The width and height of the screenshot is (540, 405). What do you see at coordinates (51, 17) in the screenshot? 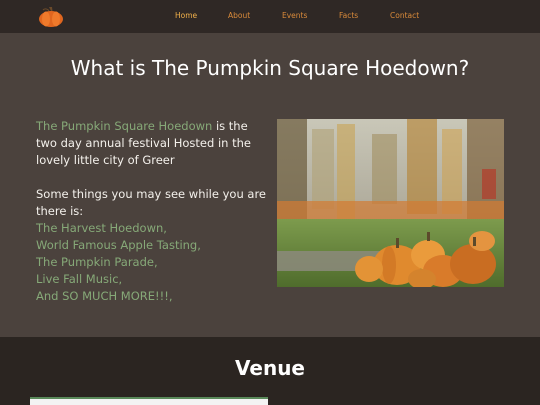
I see `pumpkin-logo-icon` at bounding box center [51, 17].